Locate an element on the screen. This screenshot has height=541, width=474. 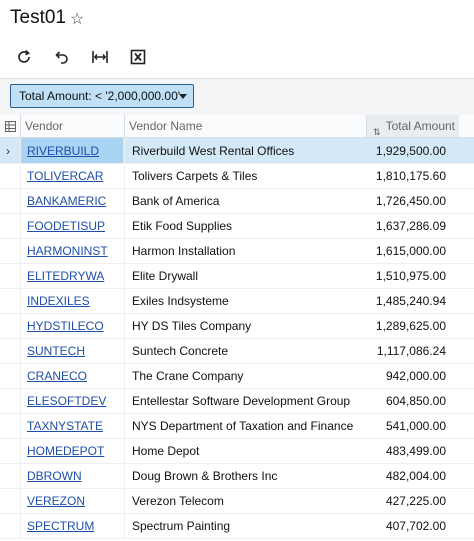
total-amount-text: 1,485,240.94 is located at coordinates (410, 301).